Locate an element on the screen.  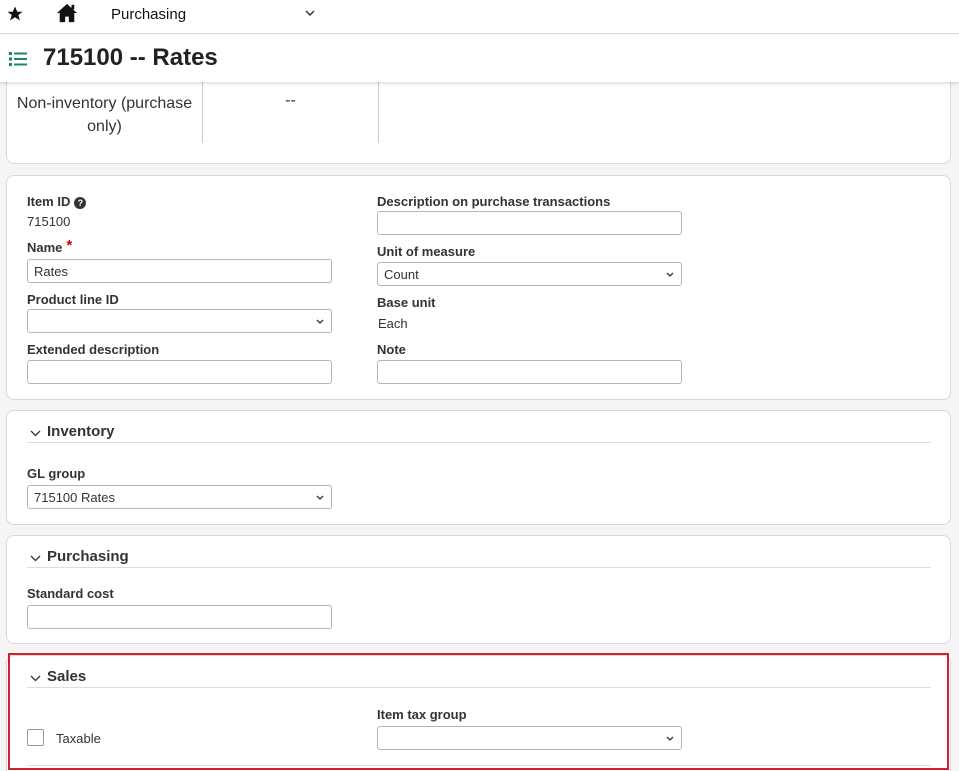
summary-card: Non-inventory (purchase only) -- is located at coordinates (478, 117).